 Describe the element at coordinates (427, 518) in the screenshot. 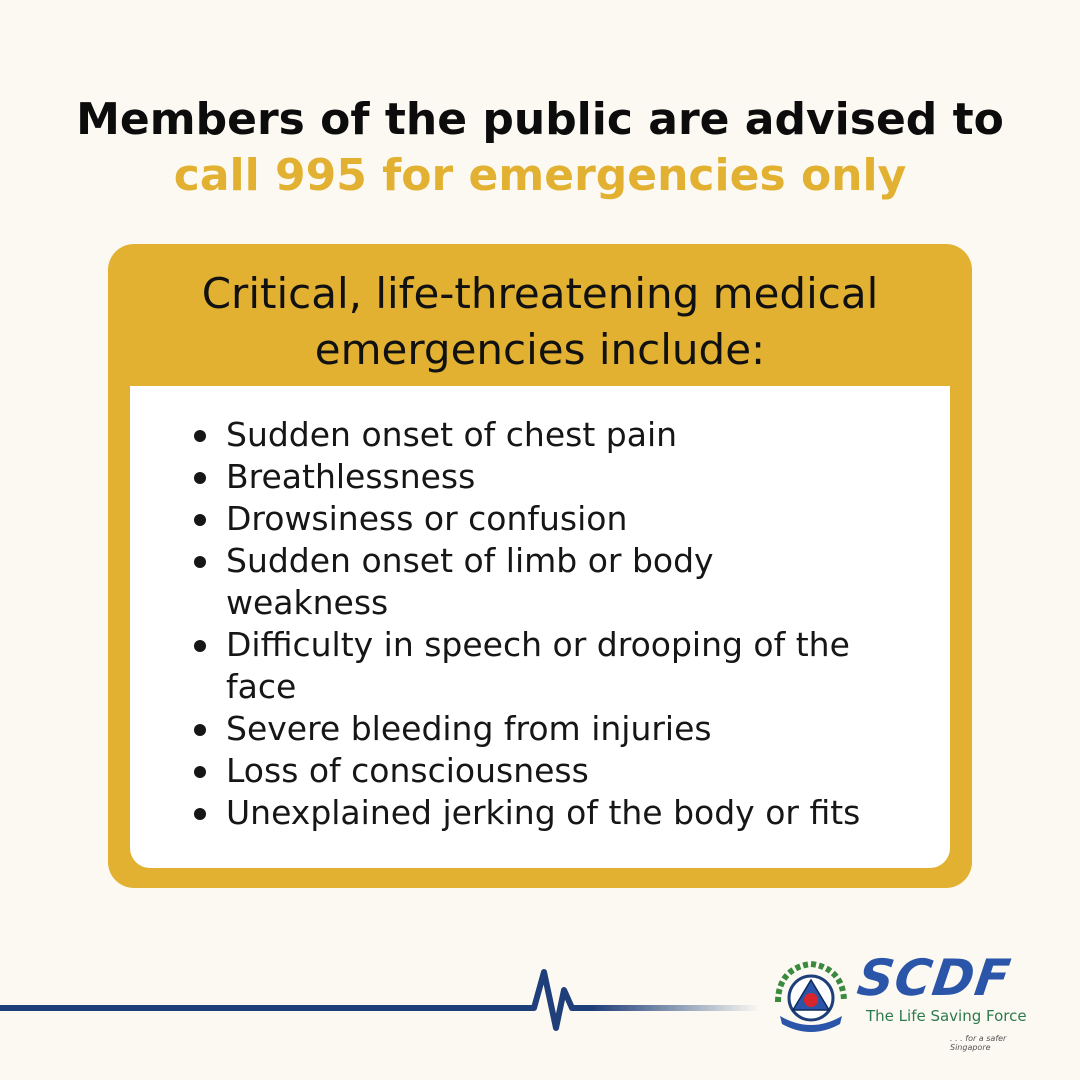

I see `list-item-text: Drowsiness or confusion` at that location.